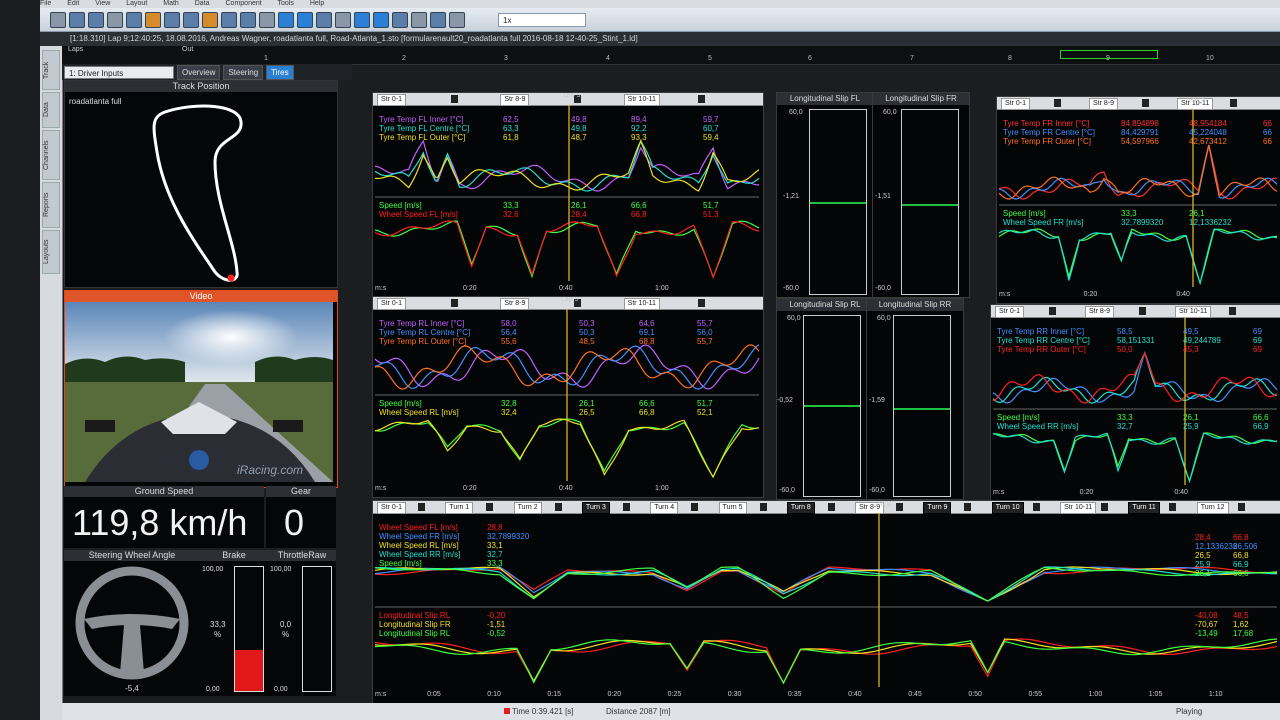 The image size is (1280, 720). I want to click on legend-upper-value: 59,7, so click(711, 119).